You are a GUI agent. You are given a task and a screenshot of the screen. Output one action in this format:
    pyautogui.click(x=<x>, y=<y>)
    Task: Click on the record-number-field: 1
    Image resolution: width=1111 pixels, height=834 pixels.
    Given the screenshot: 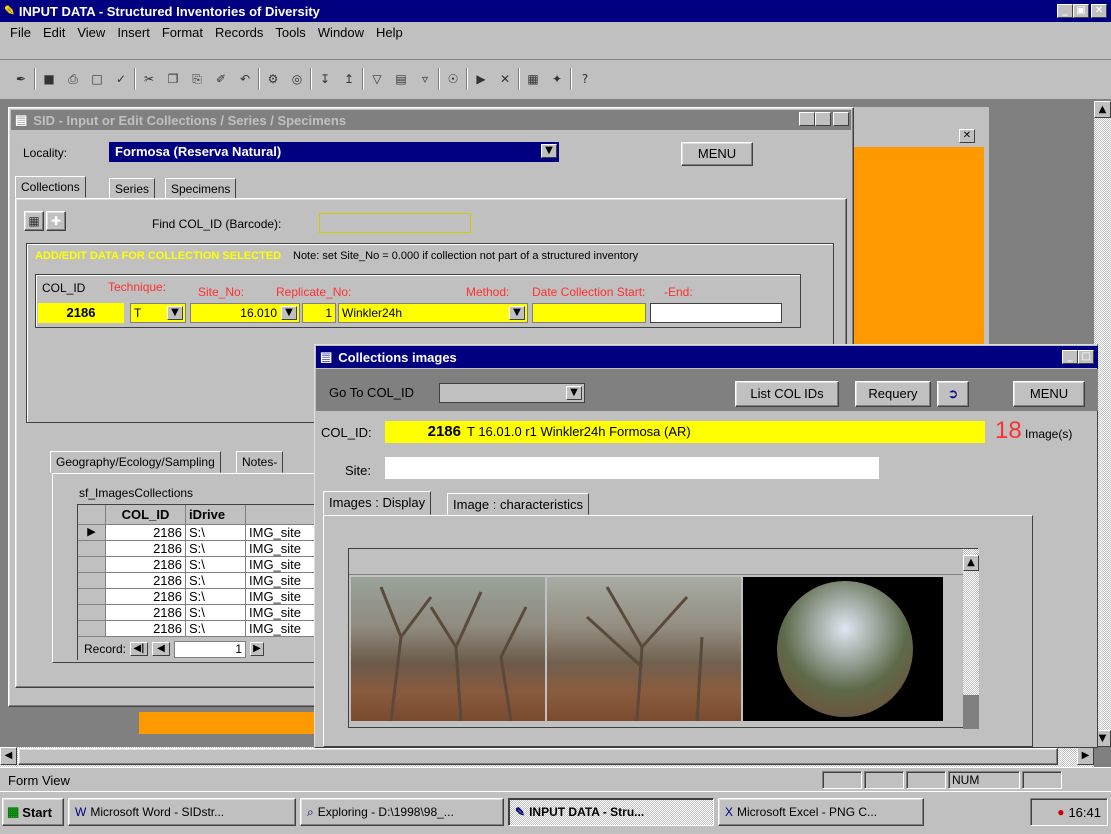 What is the action you would take?
    pyautogui.click(x=210, y=649)
    